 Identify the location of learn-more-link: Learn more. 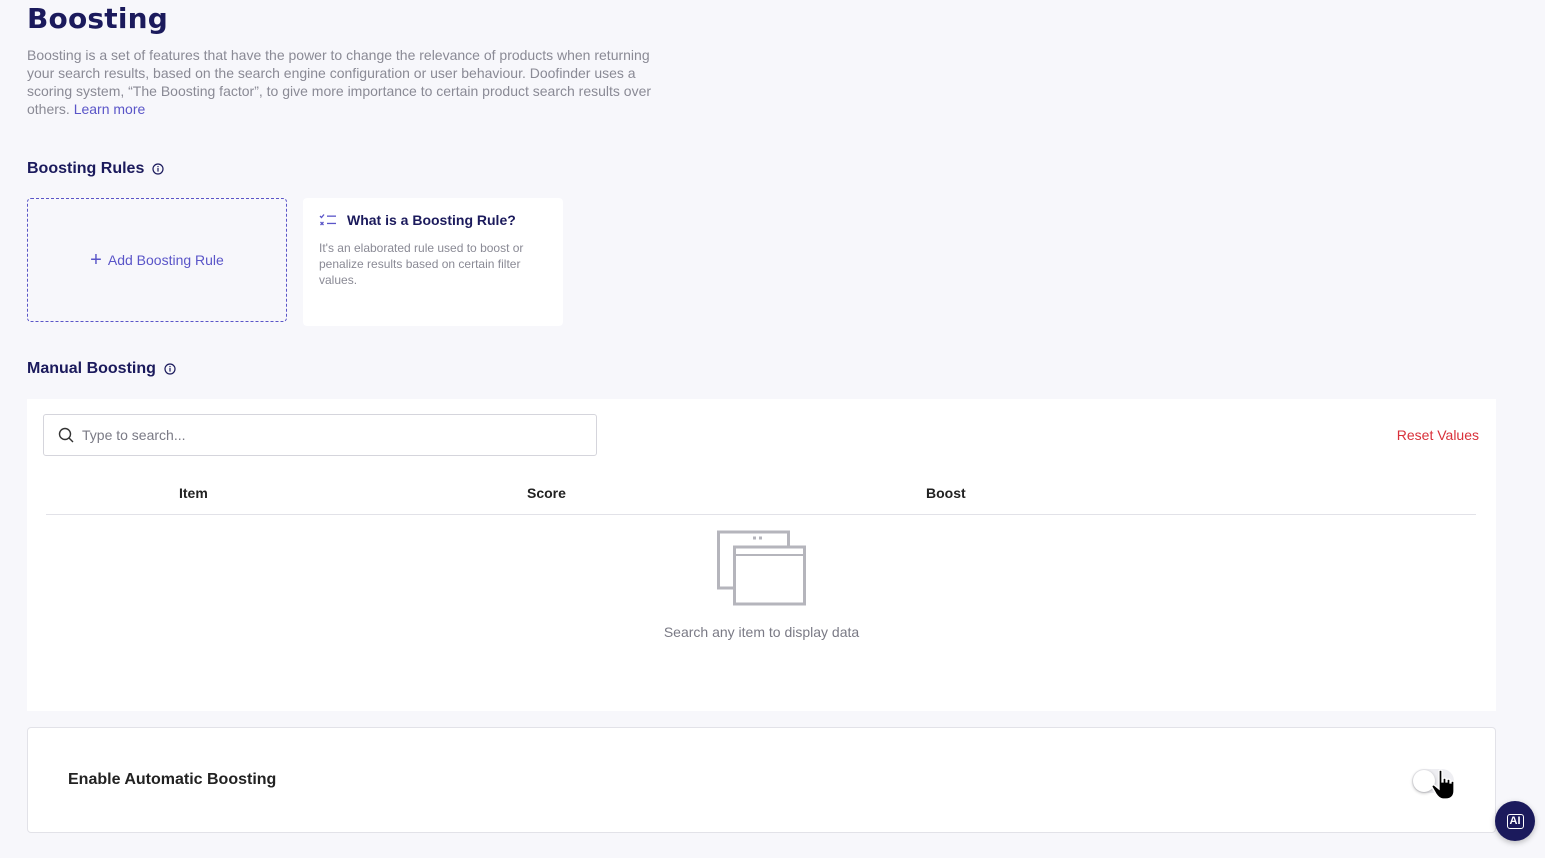
(110, 109).